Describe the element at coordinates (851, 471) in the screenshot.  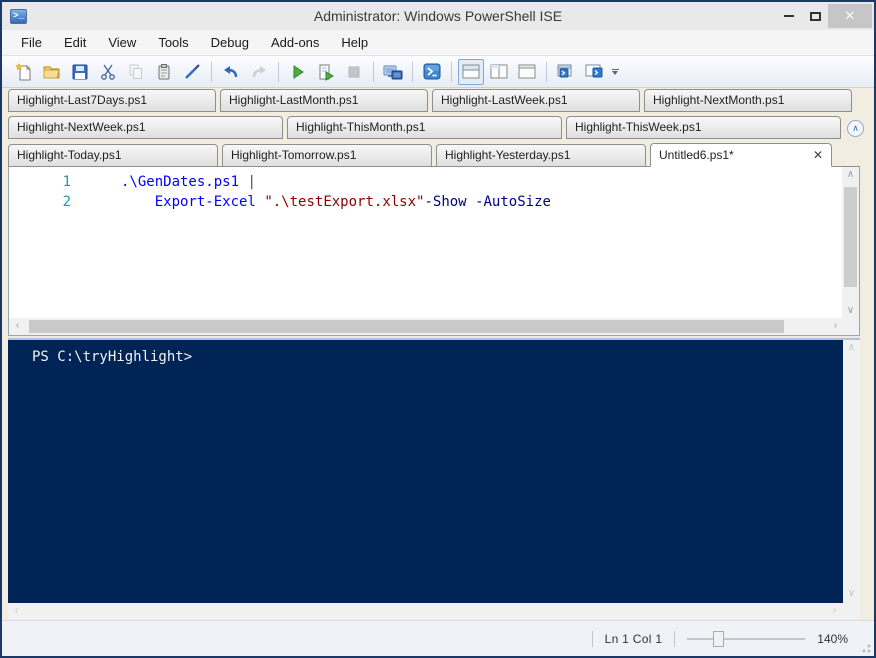
I see `console-vertical-scrollbar: ∧ ∨` at that location.